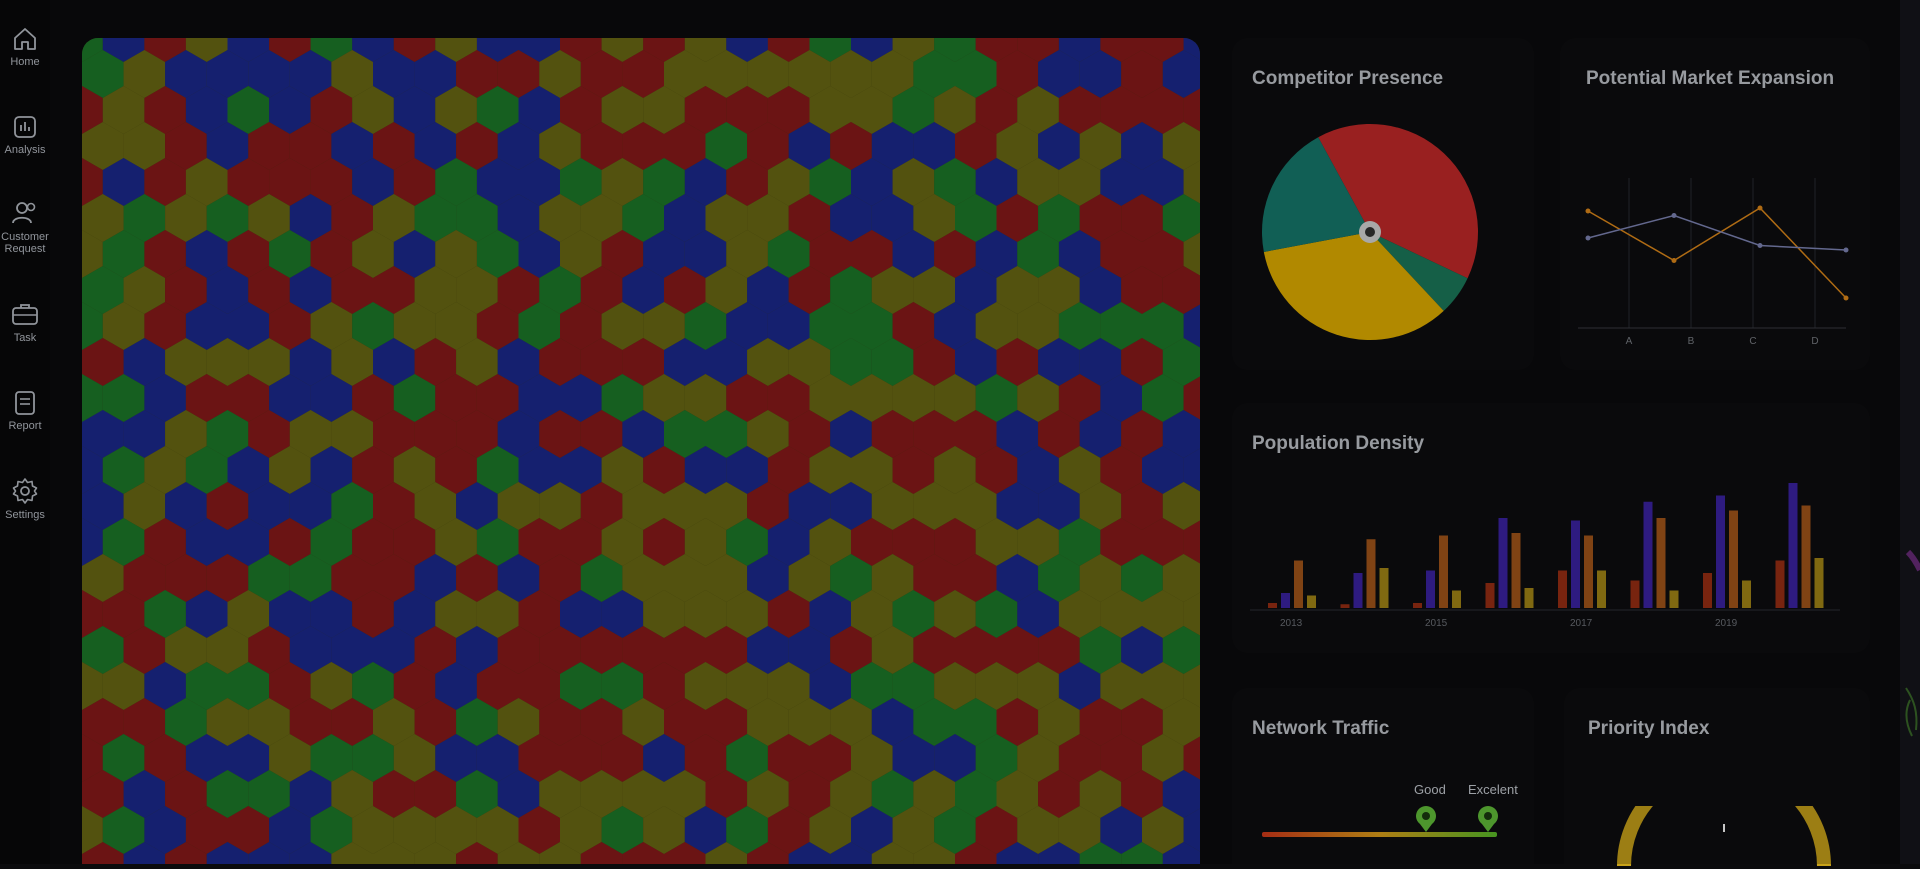  Describe the element at coordinates (25, 62) in the screenshot. I see `sidebar-item-label: Home` at that location.